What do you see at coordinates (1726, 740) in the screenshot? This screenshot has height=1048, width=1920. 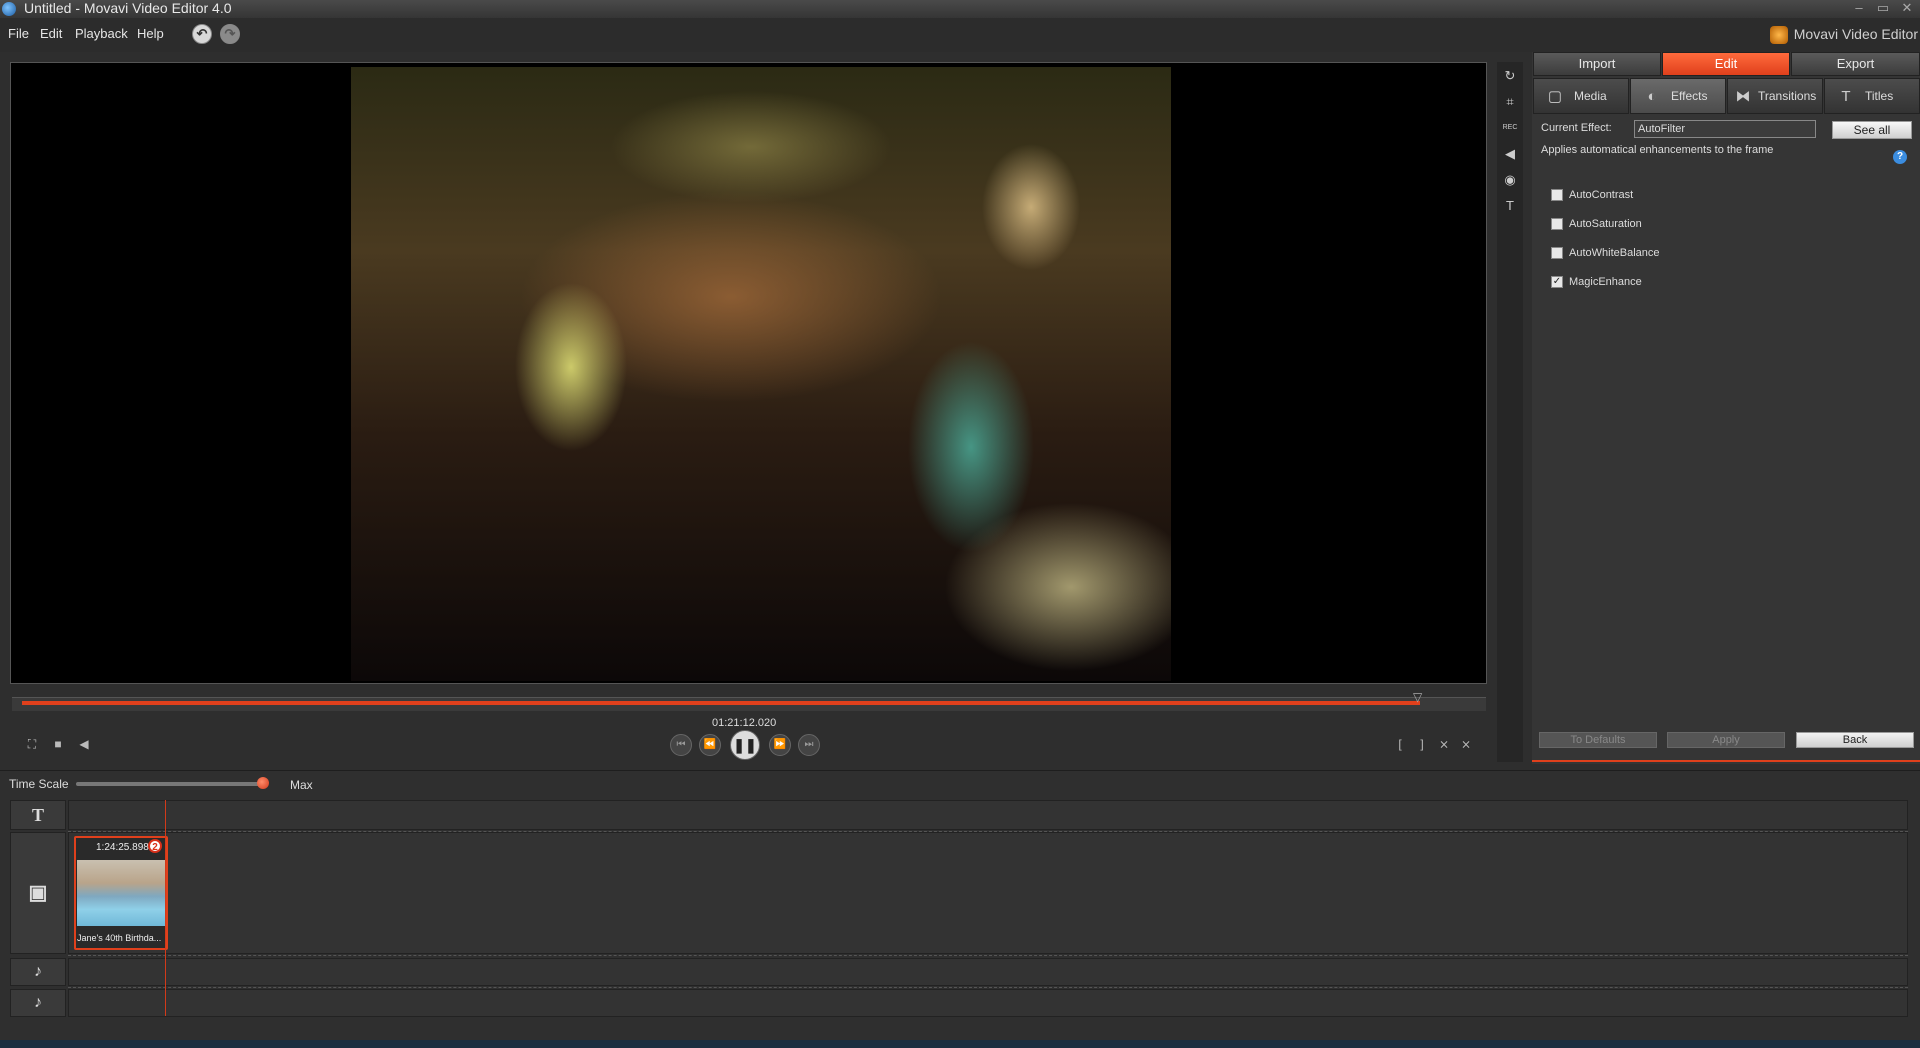 I see `apply-button: Apply` at bounding box center [1726, 740].